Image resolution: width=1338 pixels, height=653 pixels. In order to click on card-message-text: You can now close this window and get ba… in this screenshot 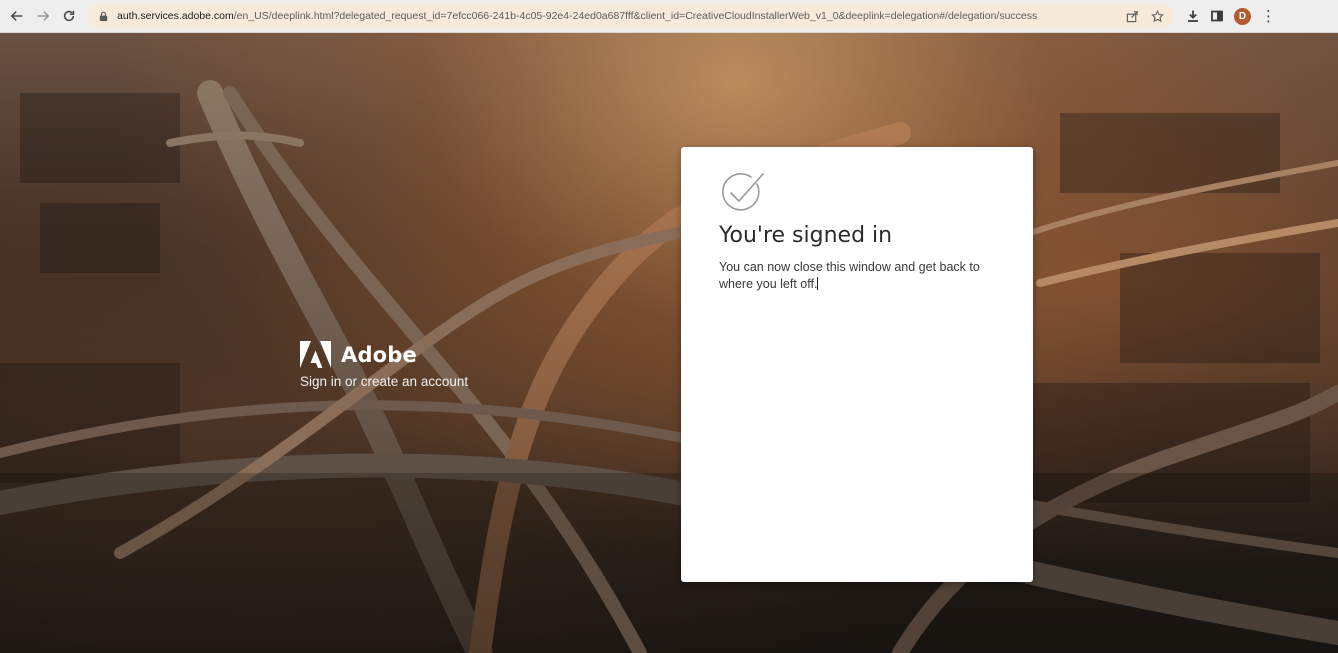, I will do `click(849, 275)`.